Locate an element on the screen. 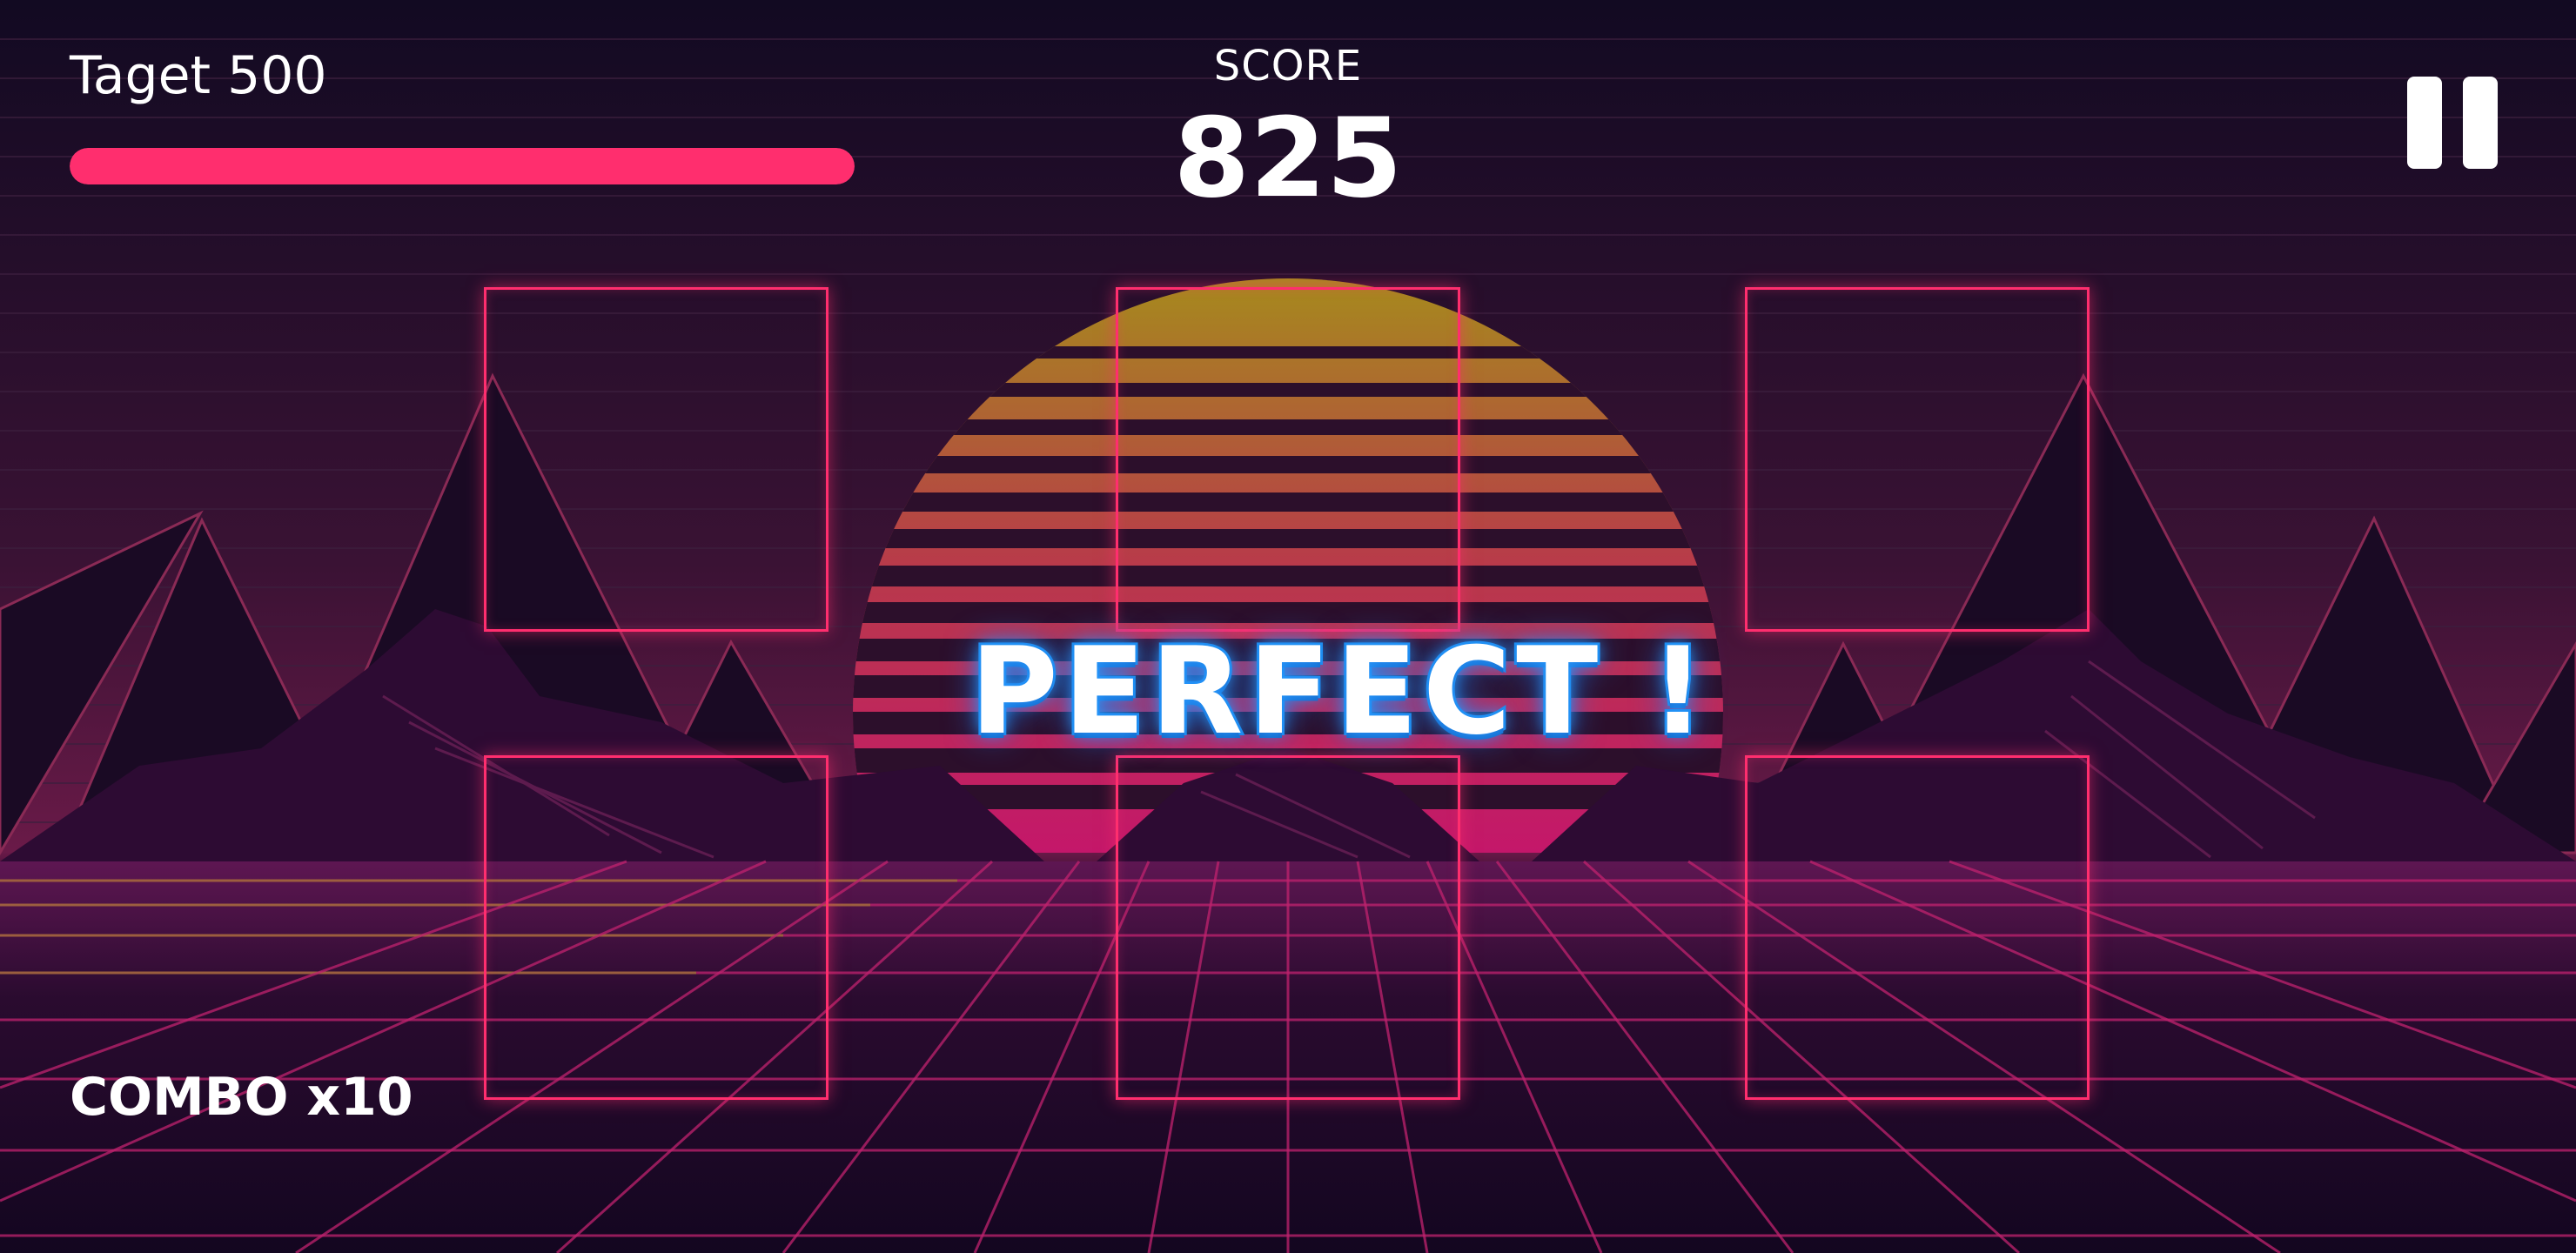  pad-top-center is located at coordinates (1288, 459).